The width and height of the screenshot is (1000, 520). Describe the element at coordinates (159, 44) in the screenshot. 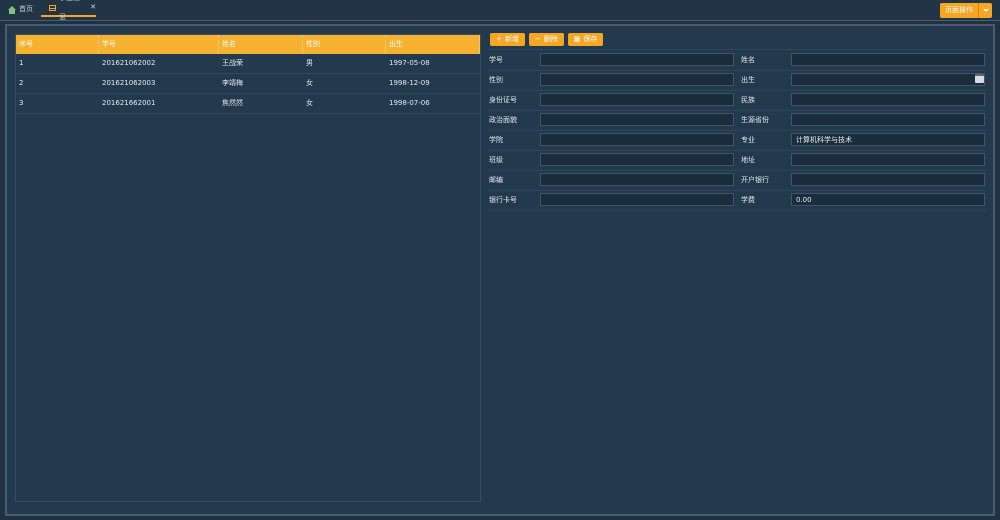

I see `col-header-student-id: 学号` at that location.